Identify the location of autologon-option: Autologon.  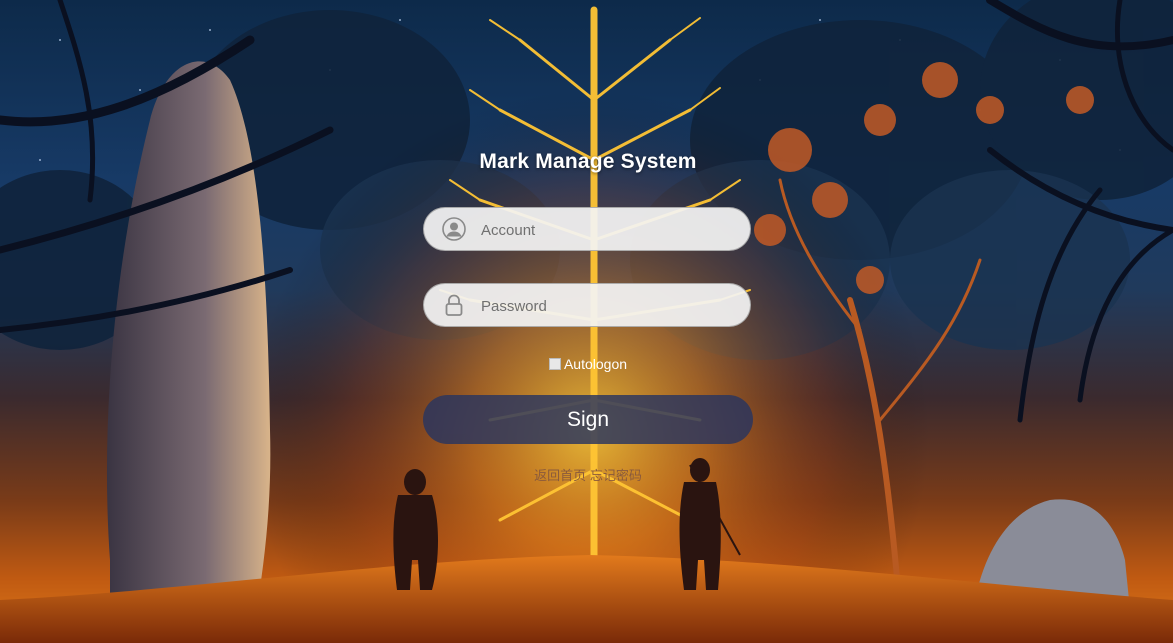
(588, 364).